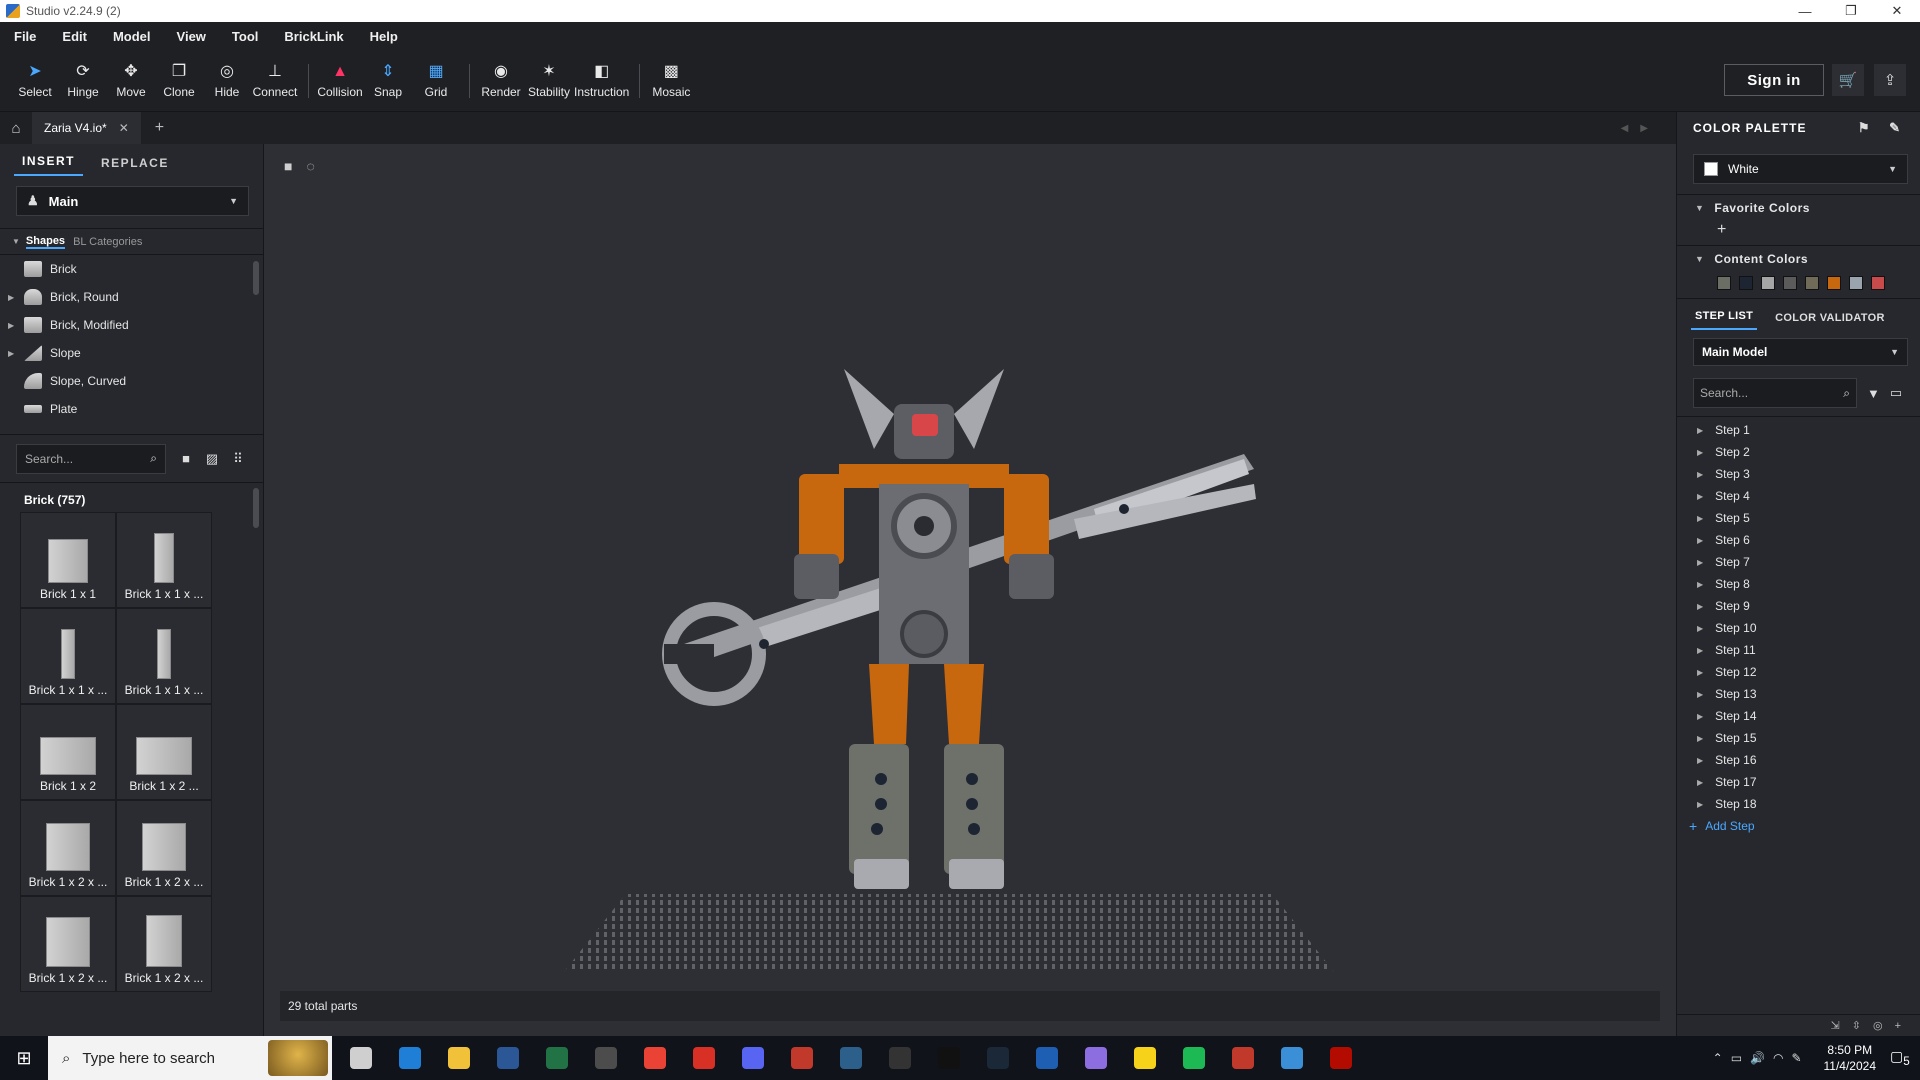 Image resolution: width=1920 pixels, height=1080 pixels. Describe the element at coordinates (1800, 352) in the screenshot. I see `model-dropdown: Main Model ▼` at that location.